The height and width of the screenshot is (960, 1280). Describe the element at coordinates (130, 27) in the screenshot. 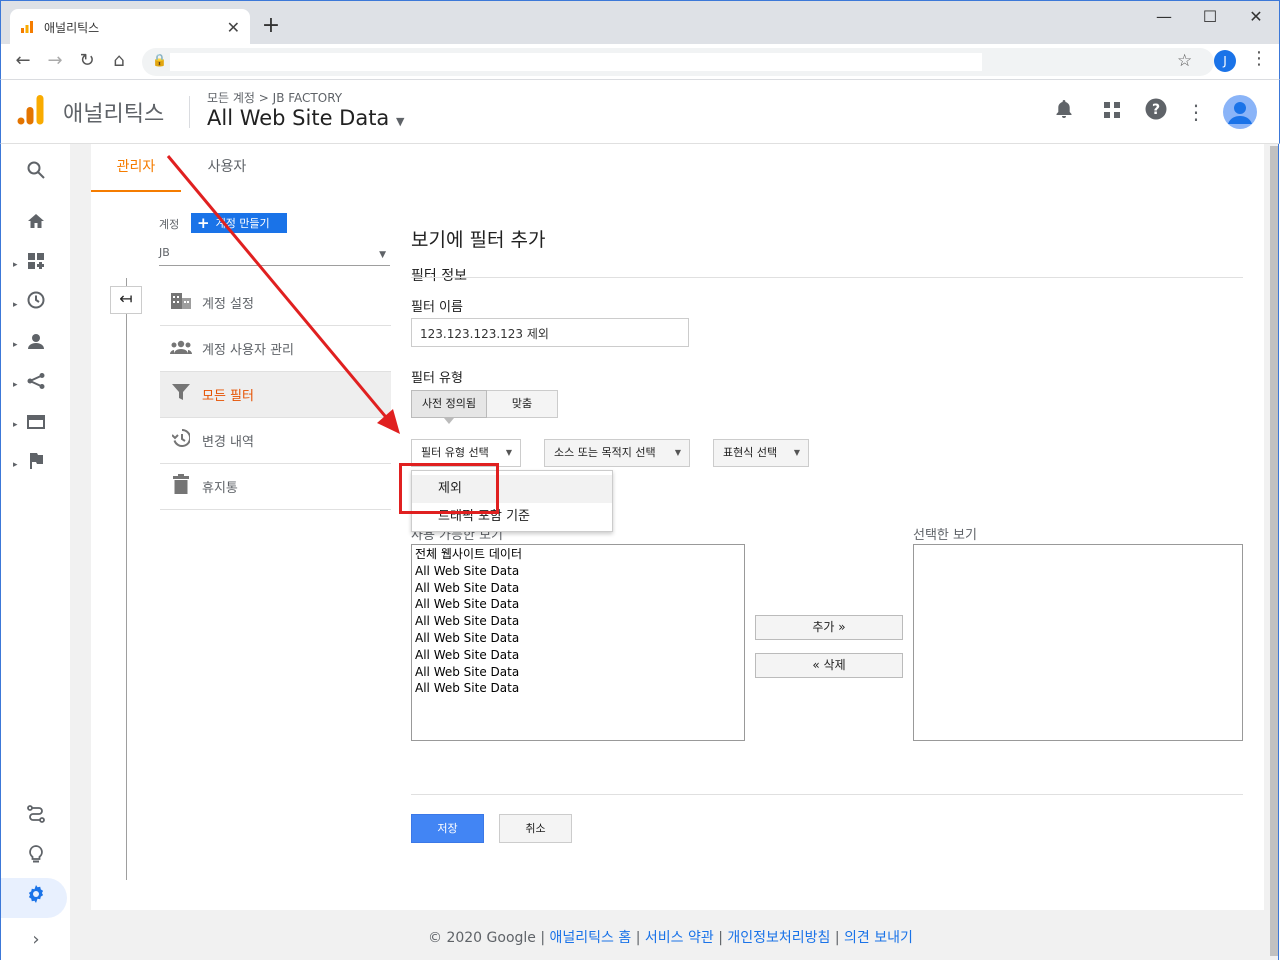

I see `browser-tab: 애널리틱스 ✕` at that location.